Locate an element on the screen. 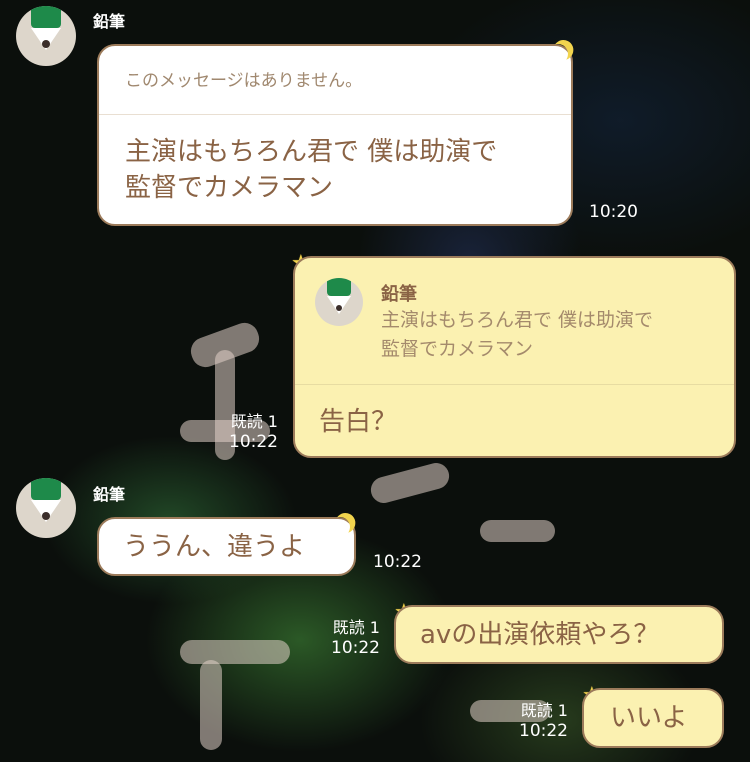 The height and width of the screenshot is (762, 750). message-bubble: avの出演依頼やろ？ is located at coordinates (559, 634).